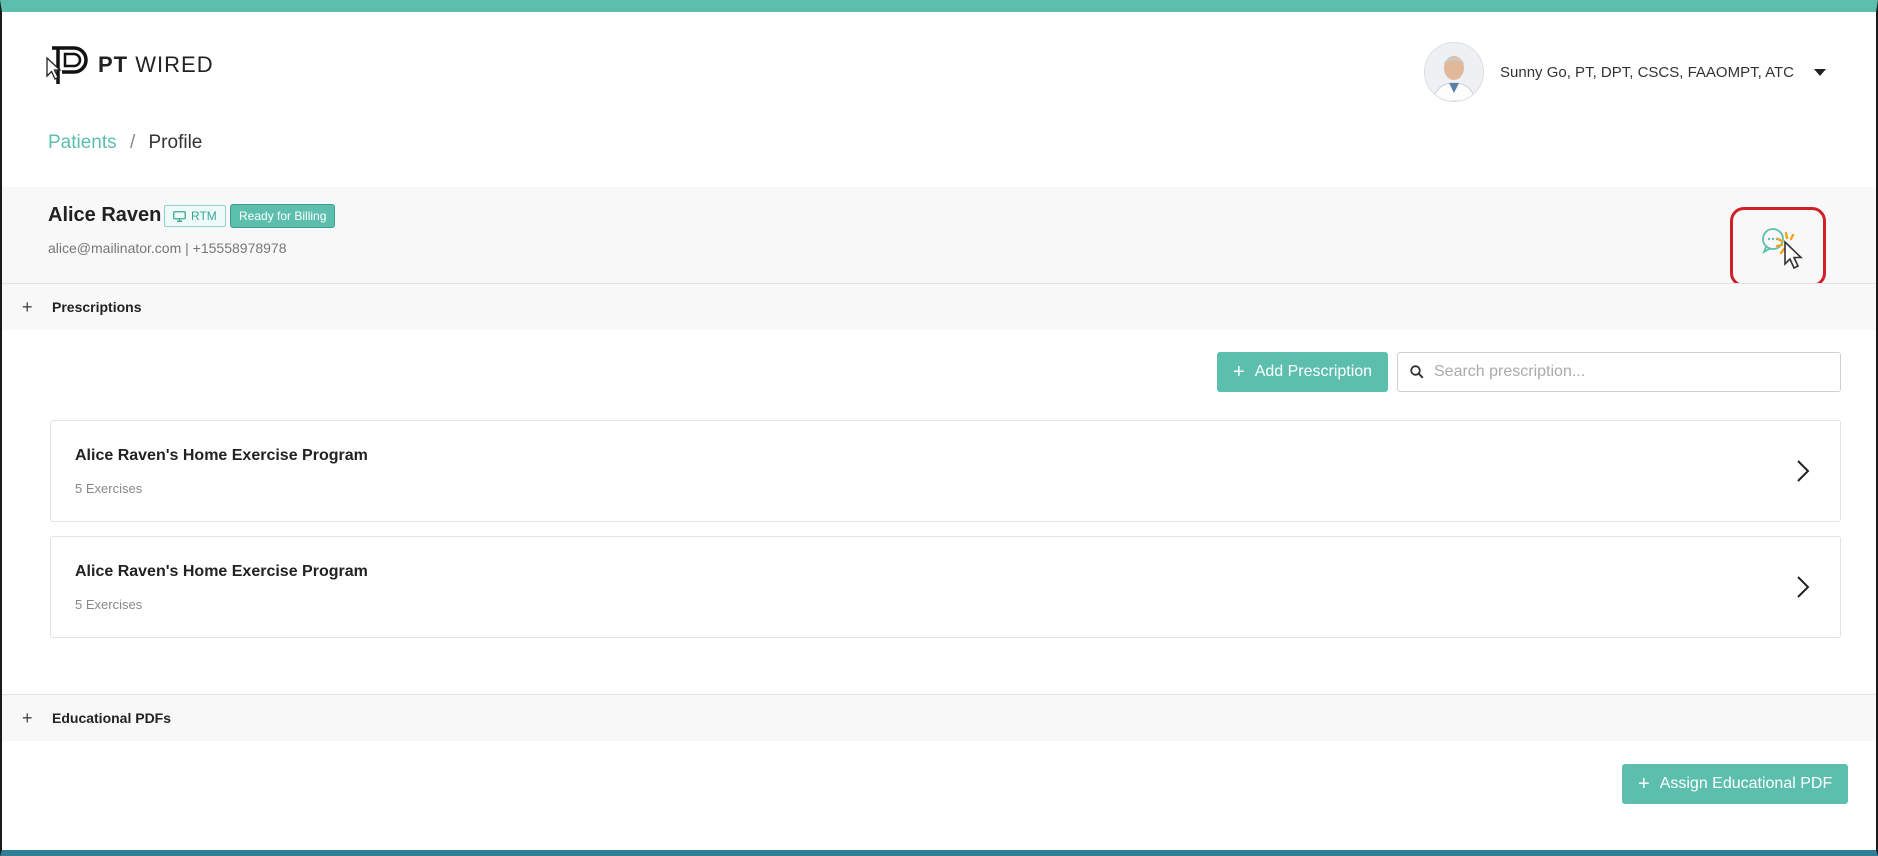 This screenshot has width=1878, height=856. Describe the element at coordinates (1647, 72) in the screenshot. I see `user-name: Sunny Go, PT, DPT, CSCS, FAAOMPT, ATC` at that location.